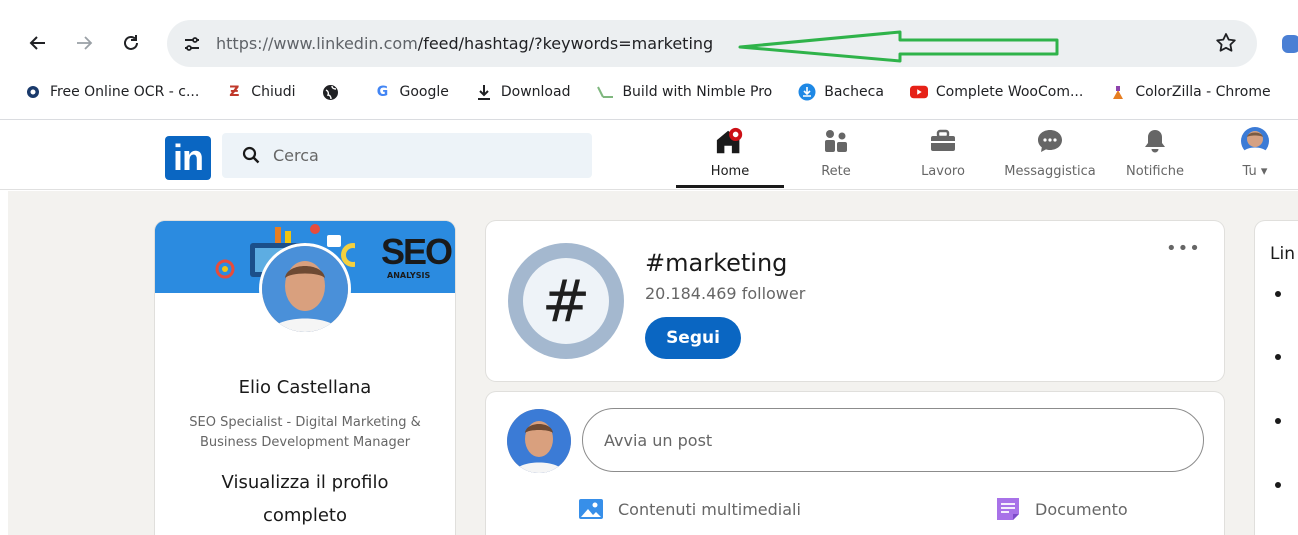  I want to click on bookmark-label: Bacheca, so click(854, 92).